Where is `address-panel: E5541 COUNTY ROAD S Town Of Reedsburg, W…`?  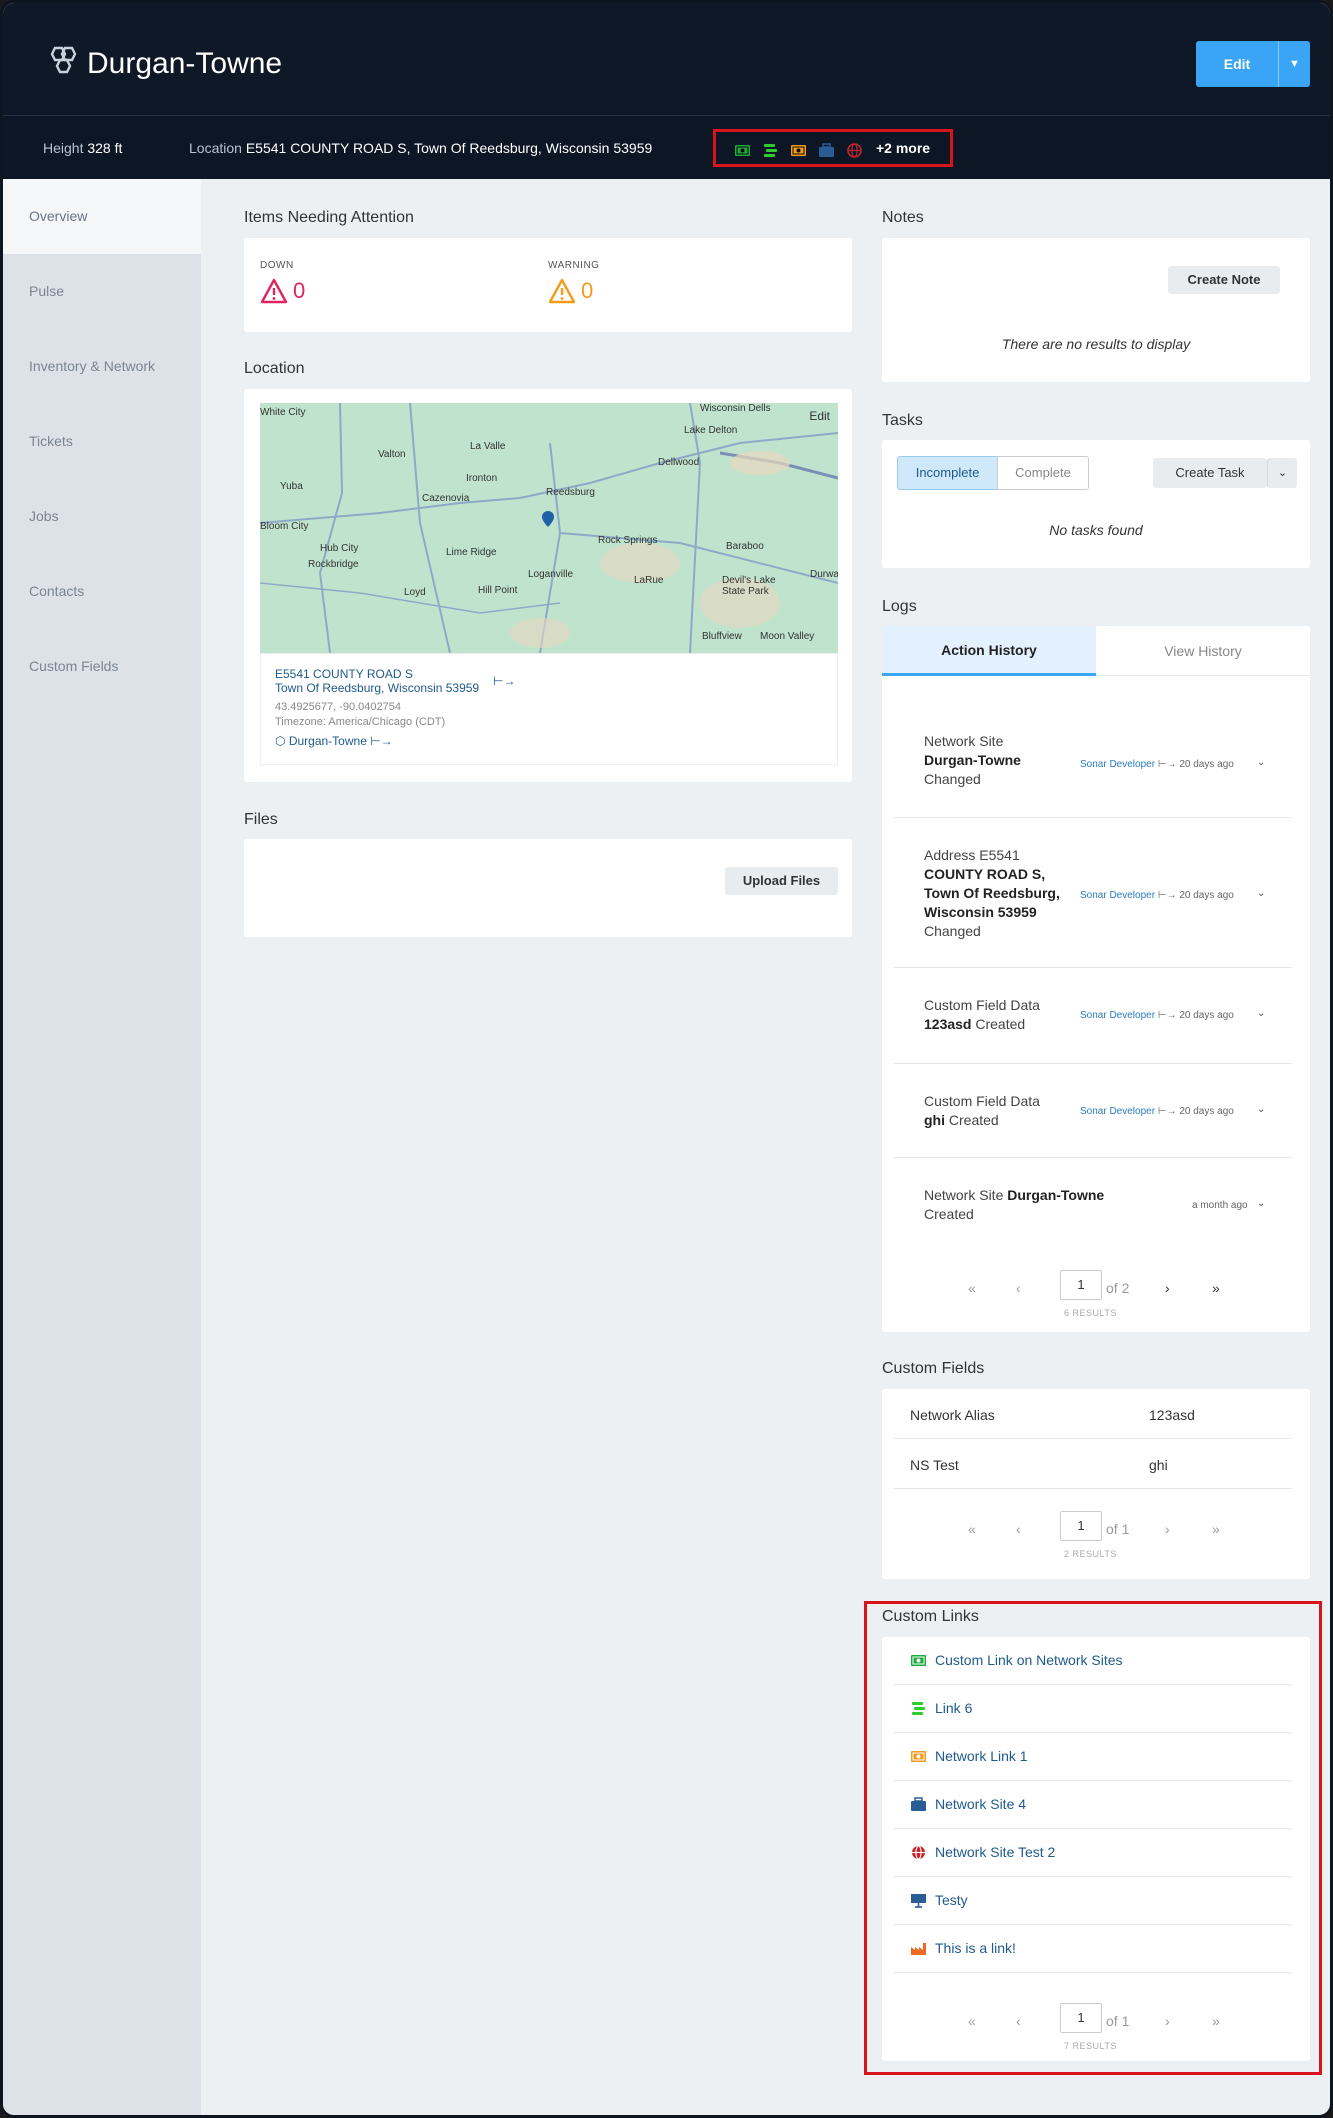 address-panel: E5541 COUNTY ROAD S Town Of Reedsburg, W… is located at coordinates (549, 709).